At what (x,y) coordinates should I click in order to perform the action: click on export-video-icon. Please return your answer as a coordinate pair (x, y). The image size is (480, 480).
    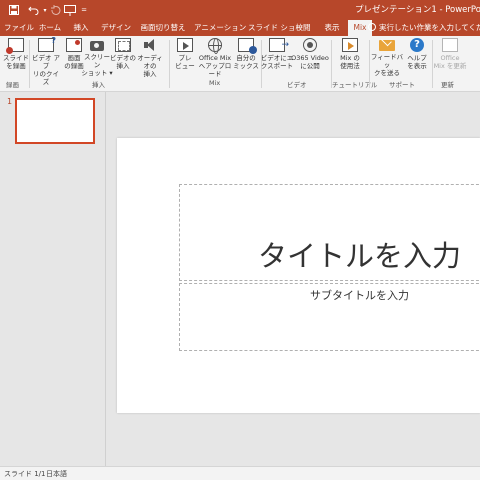
    Looking at the image, I should click on (279, 45).